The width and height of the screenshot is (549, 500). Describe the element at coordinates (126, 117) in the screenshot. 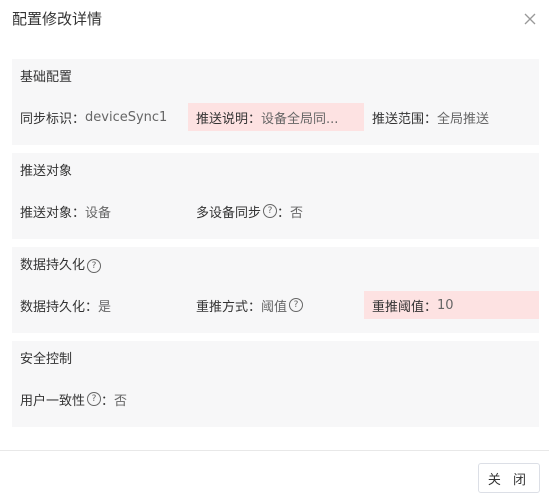

I see `field-value: deviceSync1` at that location.